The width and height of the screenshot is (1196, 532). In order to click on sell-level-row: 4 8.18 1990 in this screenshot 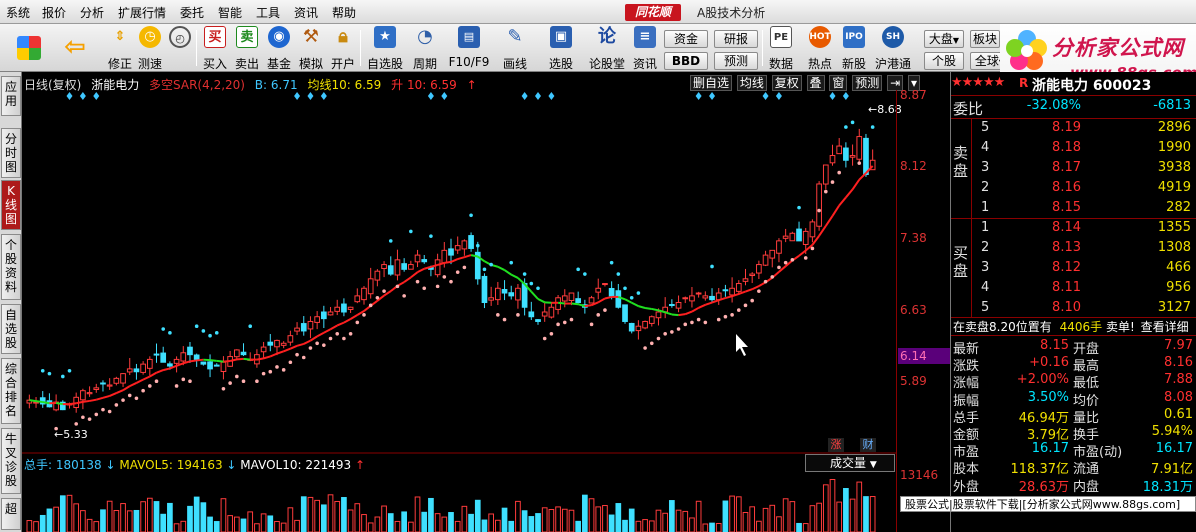, I will do `click(1073, 150)`.